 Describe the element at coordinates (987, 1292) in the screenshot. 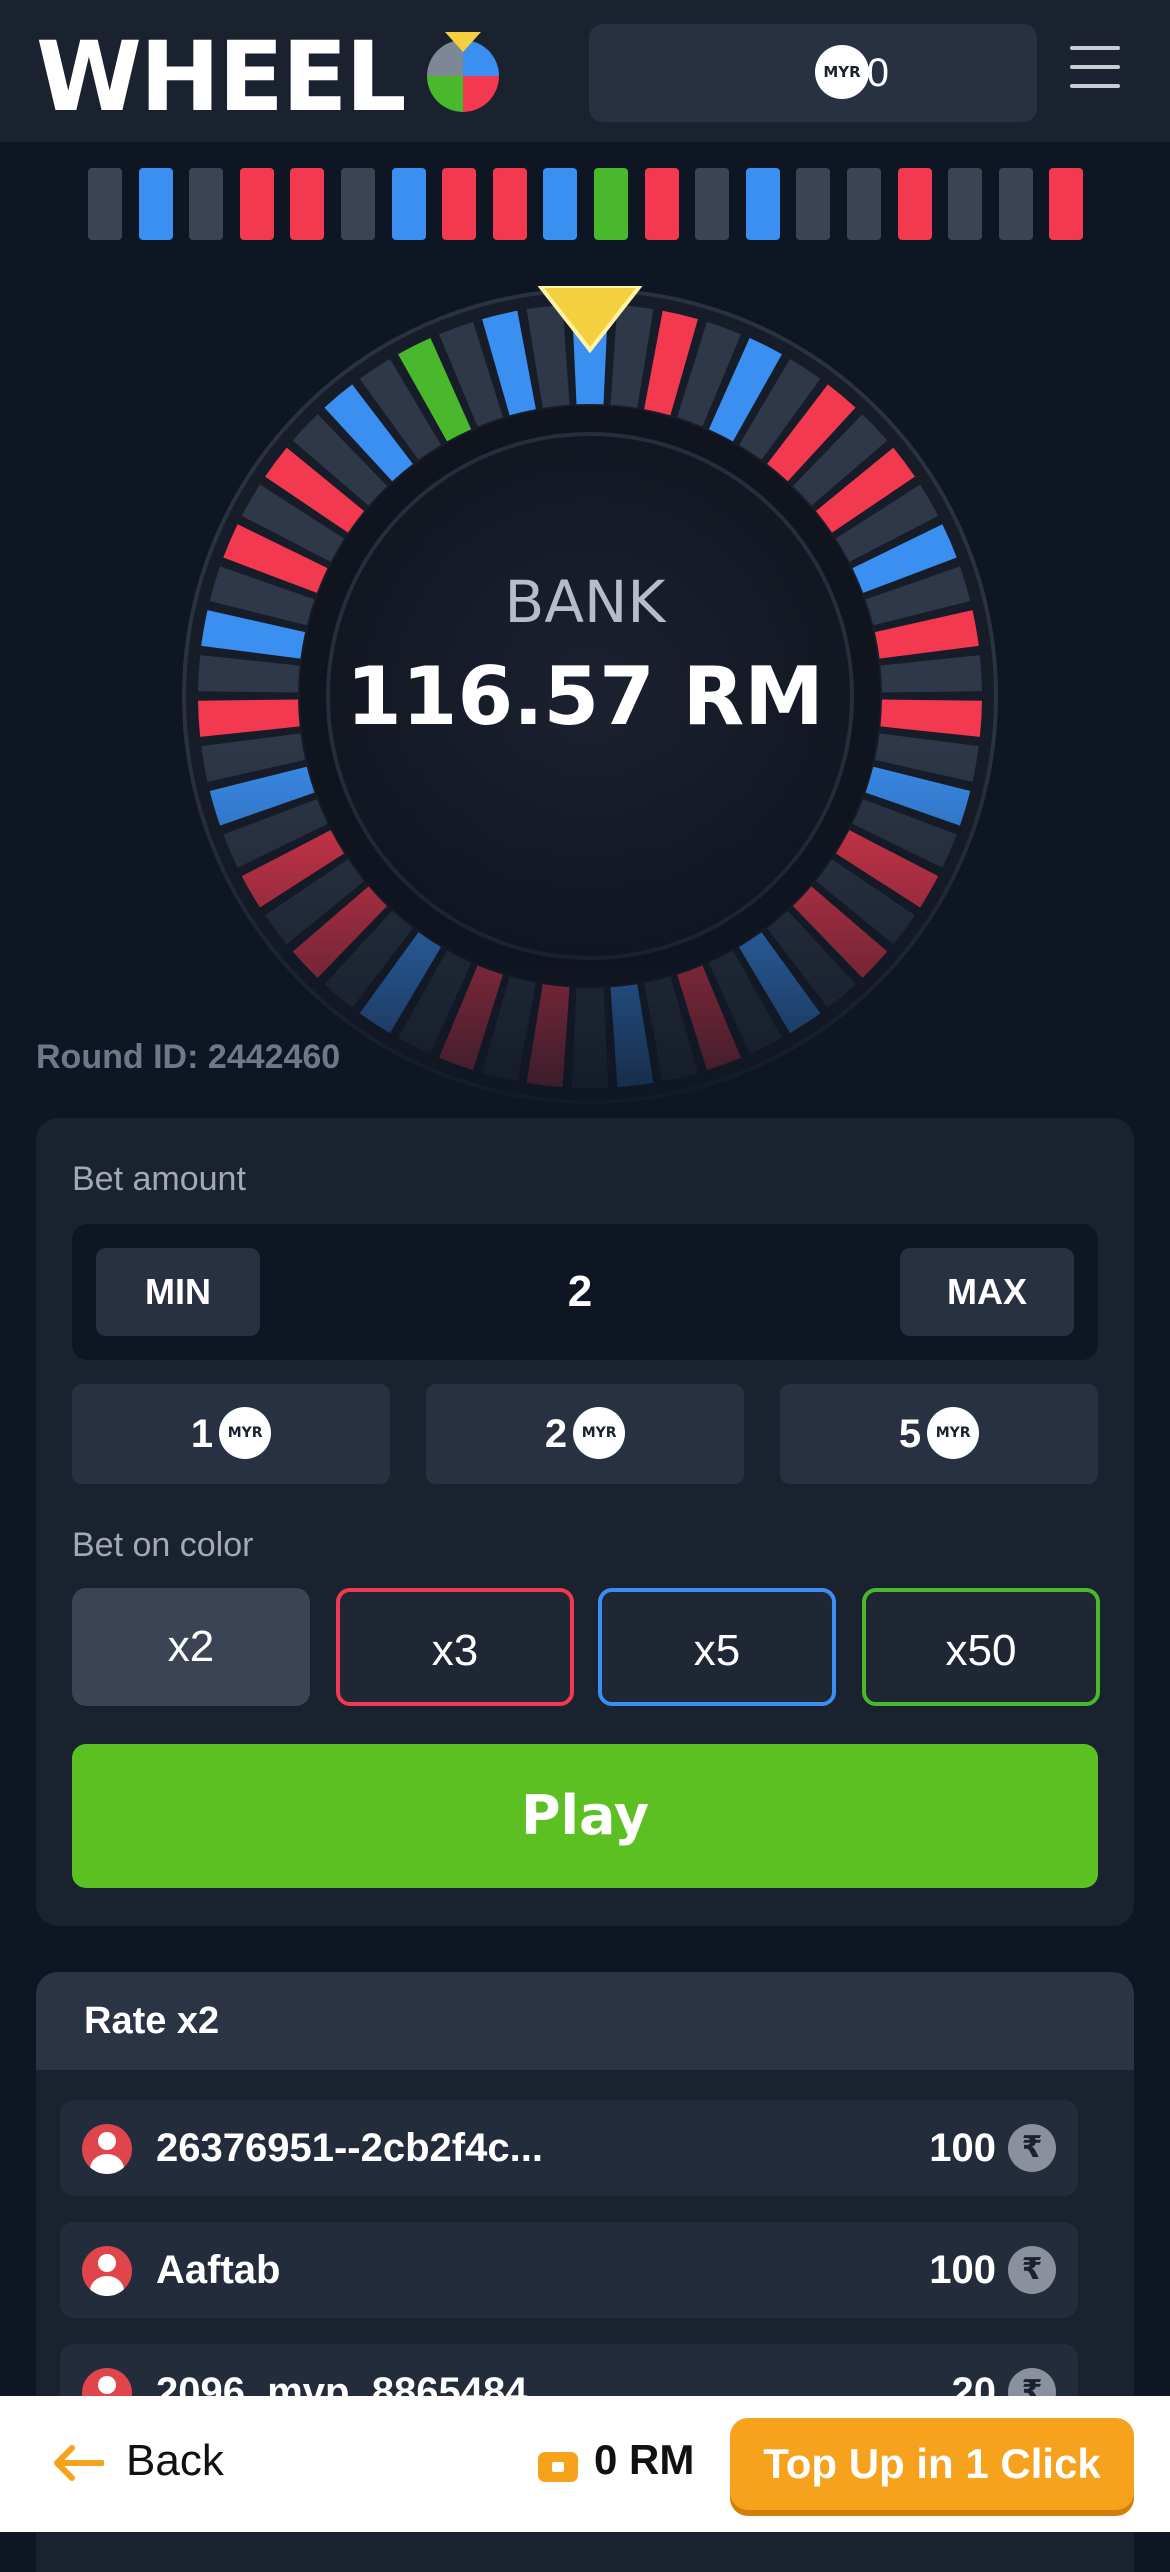

I see `max-bet-button: MAX` at that location.